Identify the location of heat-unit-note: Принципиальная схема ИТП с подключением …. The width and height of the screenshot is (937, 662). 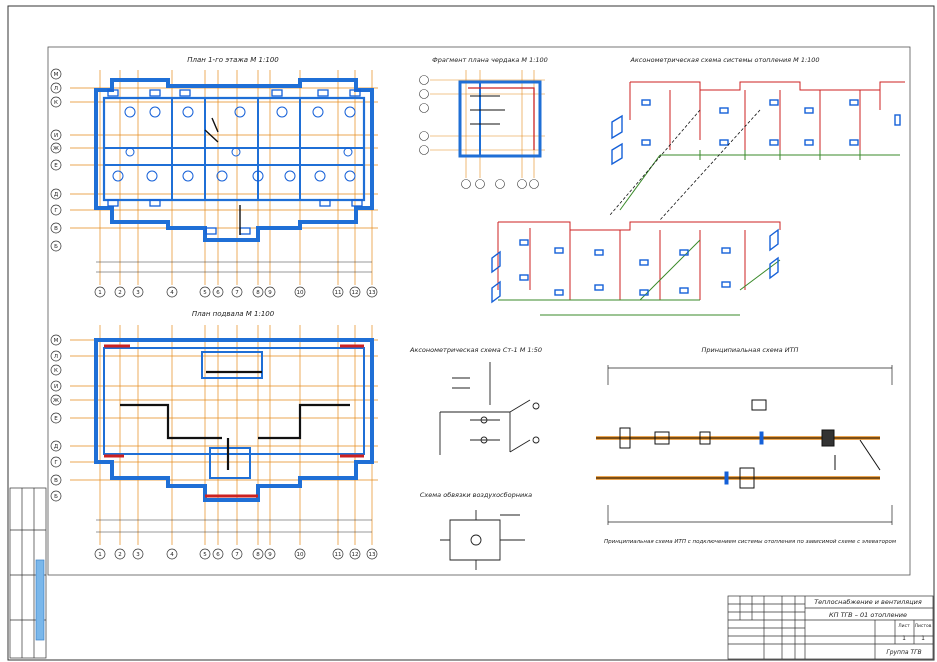
(750, 542).